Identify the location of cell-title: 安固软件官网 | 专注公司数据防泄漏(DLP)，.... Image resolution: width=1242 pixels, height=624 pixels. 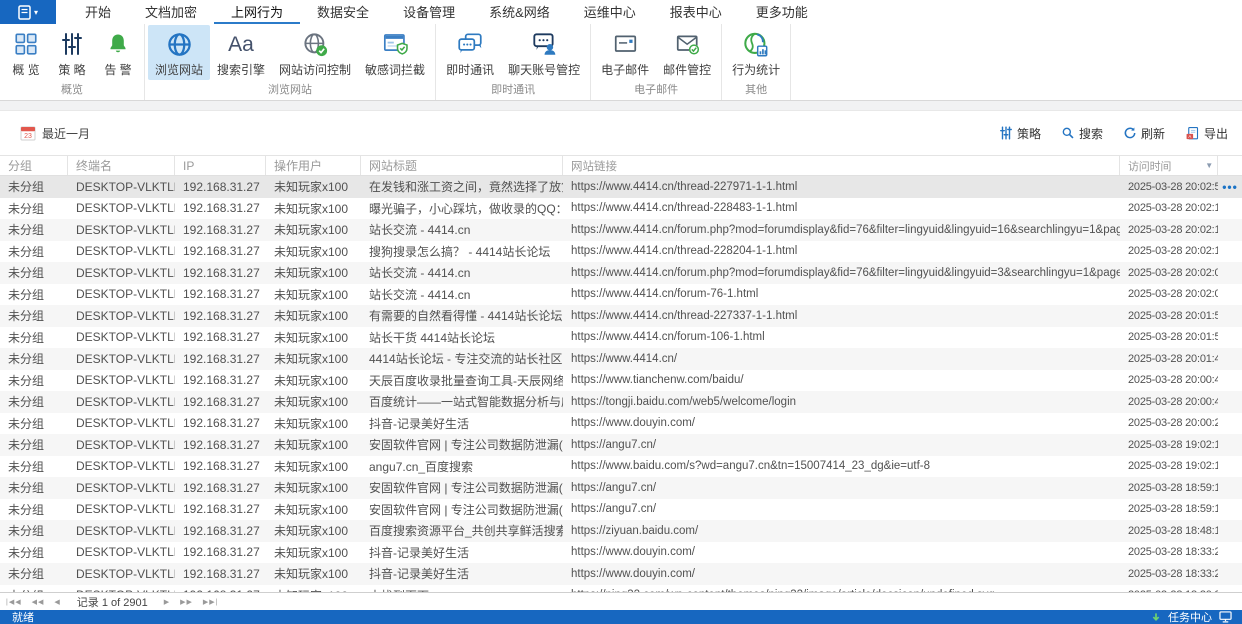
(466, 488).